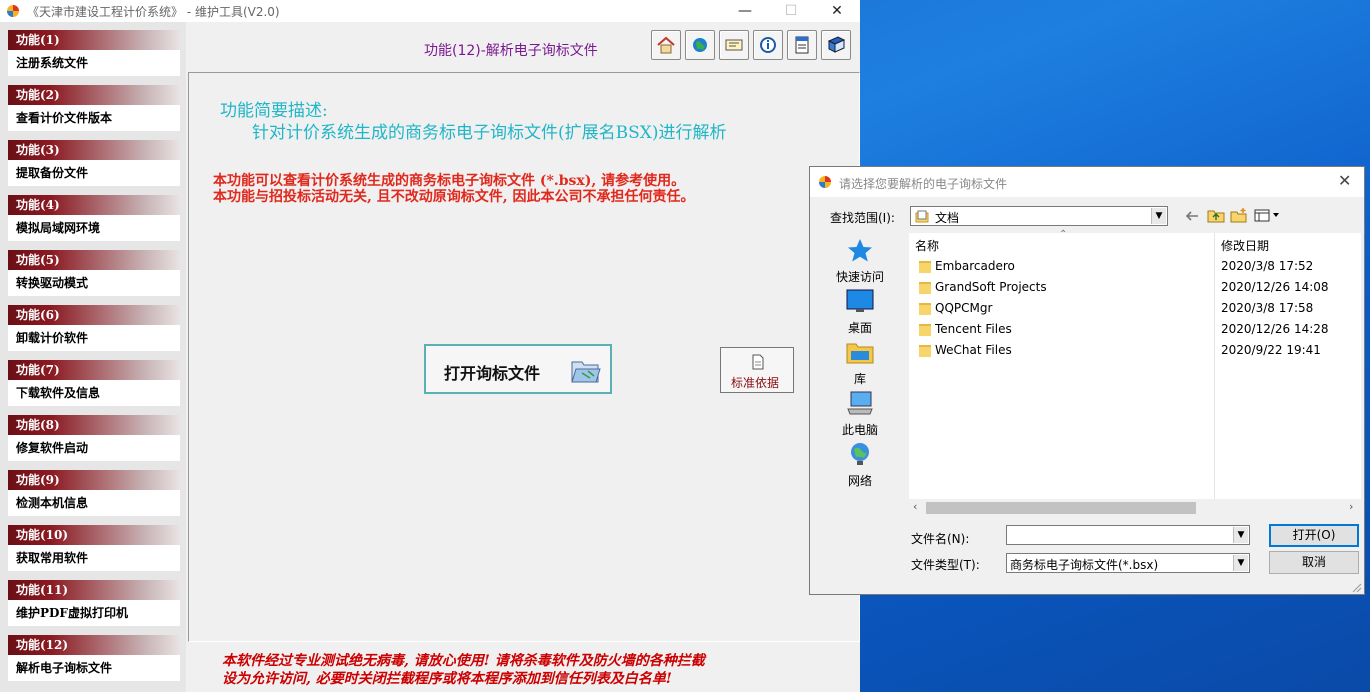 This screenshot has width=1370, height=692. Describe the element at coordinates (1245, 245) in the screenshot. I see `column-header-modified: 修改日期` at that location.